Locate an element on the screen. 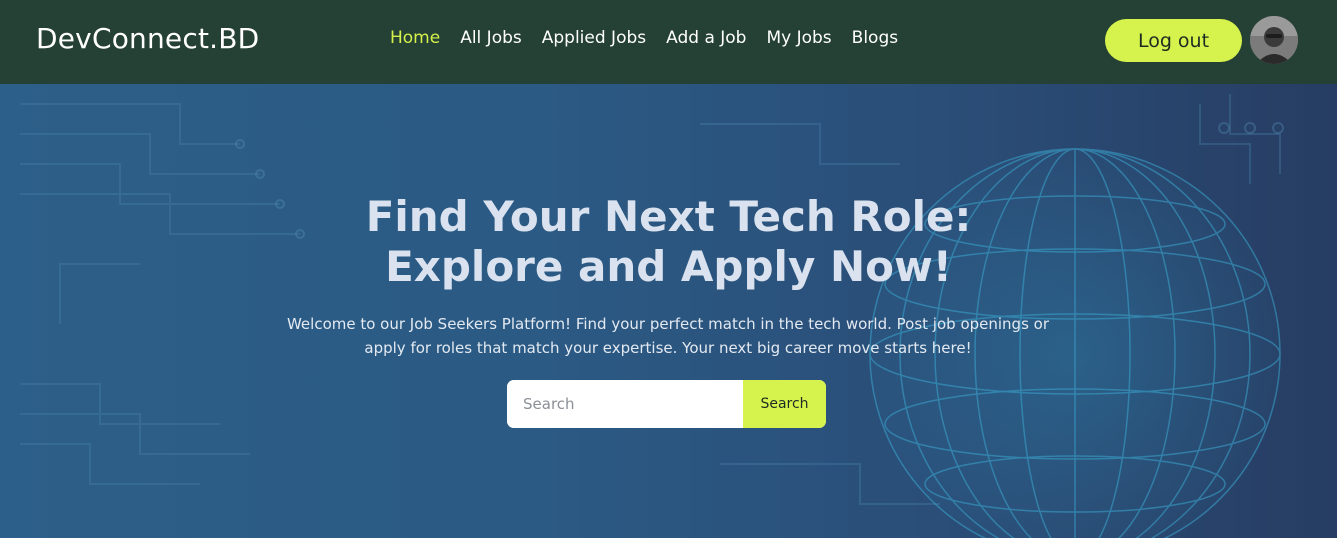 The image size is (1337, 538). search-form: Search is located at coordinates (666, 404).